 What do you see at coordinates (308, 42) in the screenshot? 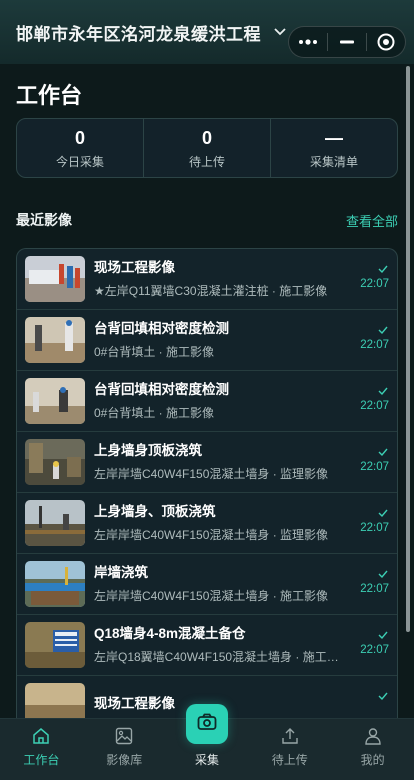
I see `more-icon` at bounding box center [308, 42].